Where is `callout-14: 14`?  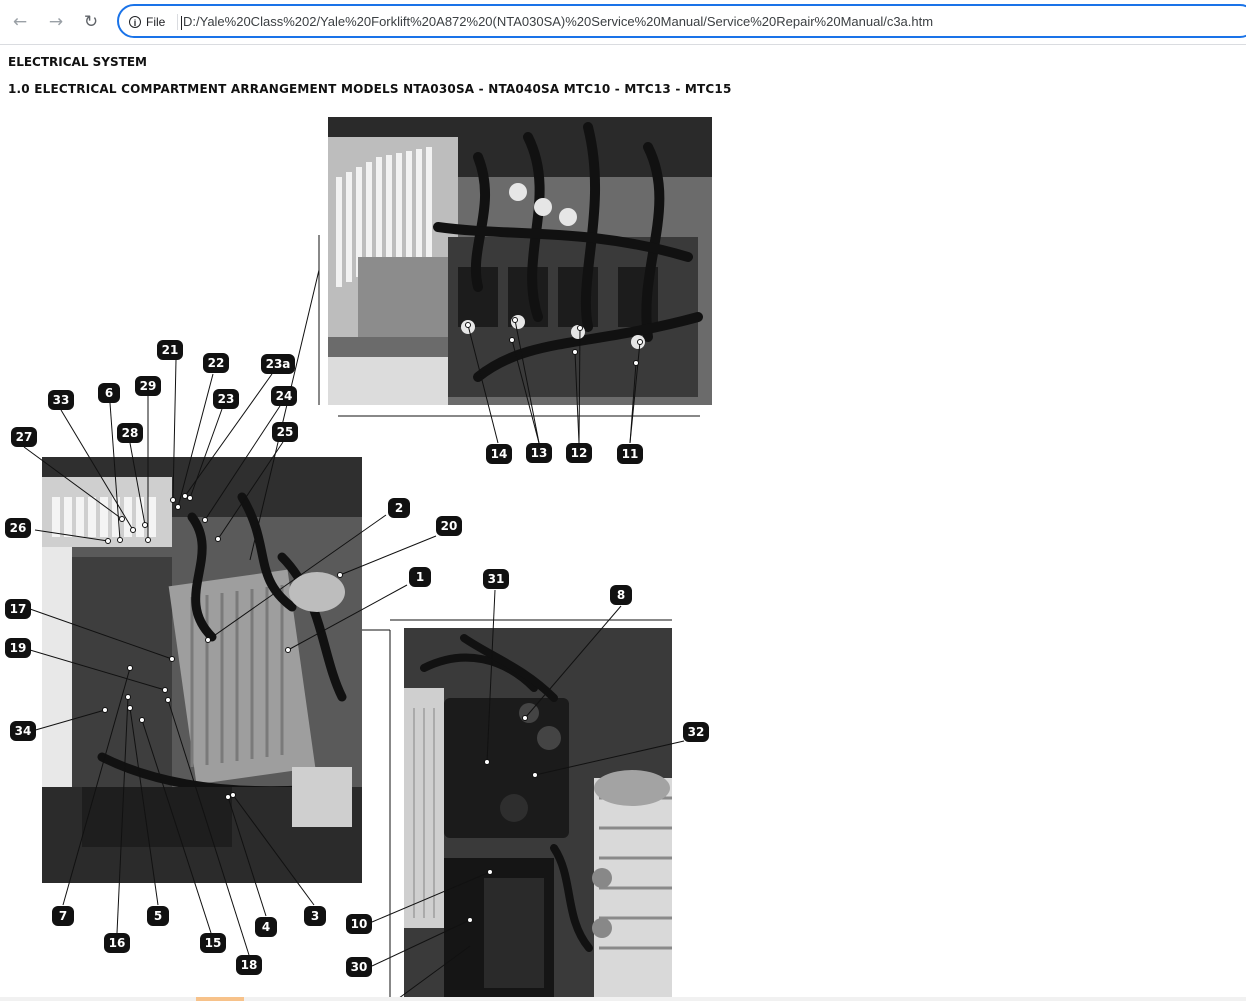
callout-14: 14 is located at coordinates (499, 454).